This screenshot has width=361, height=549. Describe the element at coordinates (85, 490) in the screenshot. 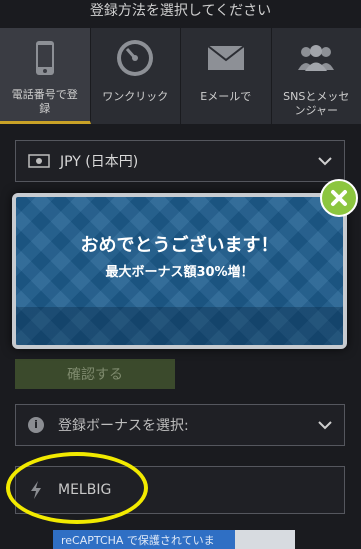

I see `promo-code-value: MELBIG` at that location.